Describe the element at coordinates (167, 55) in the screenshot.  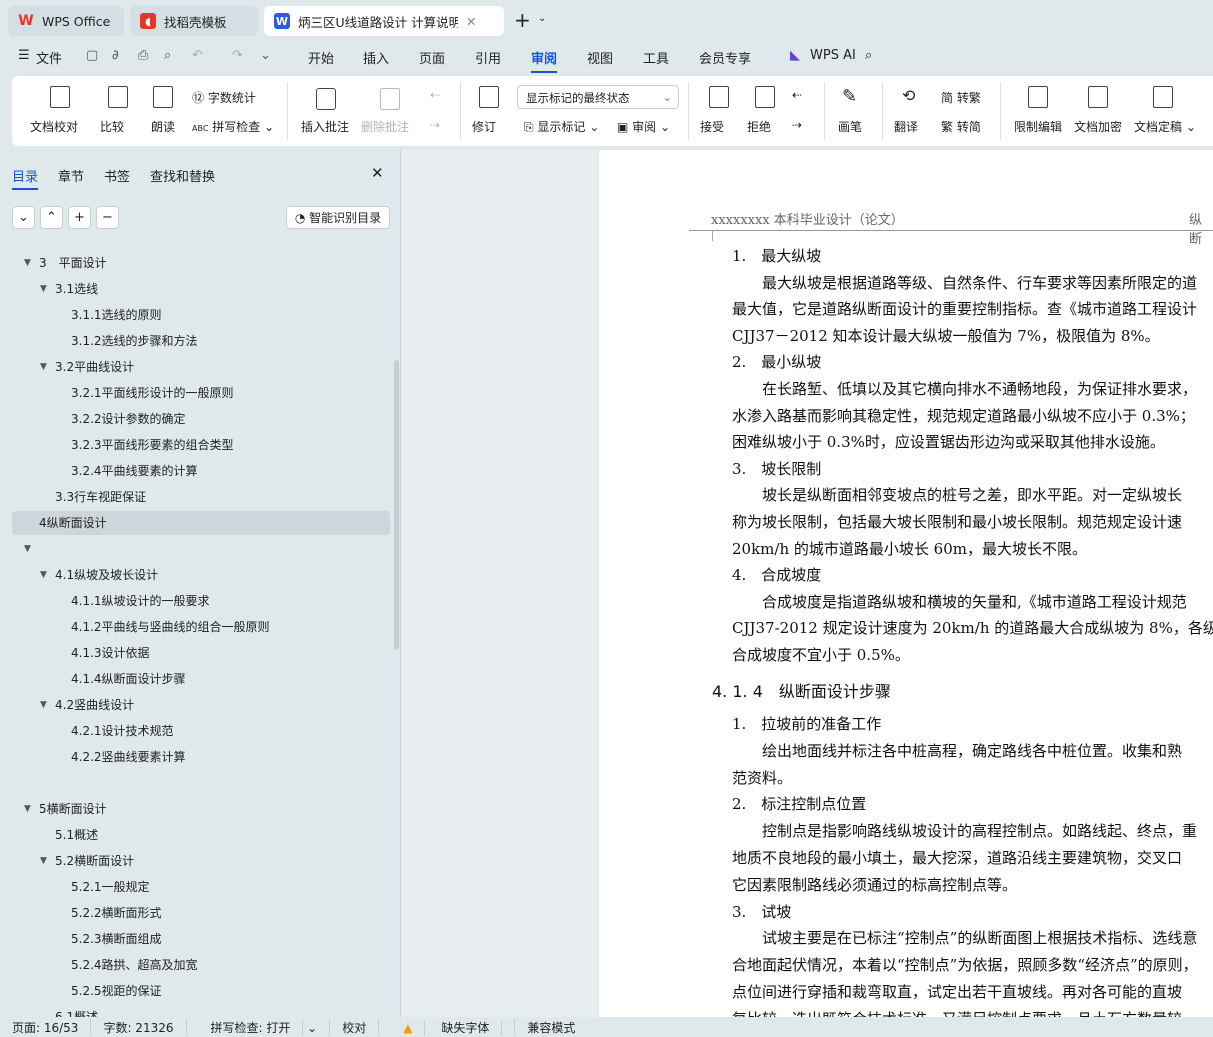
I see `print-preview-icon: ⌕` at that location.